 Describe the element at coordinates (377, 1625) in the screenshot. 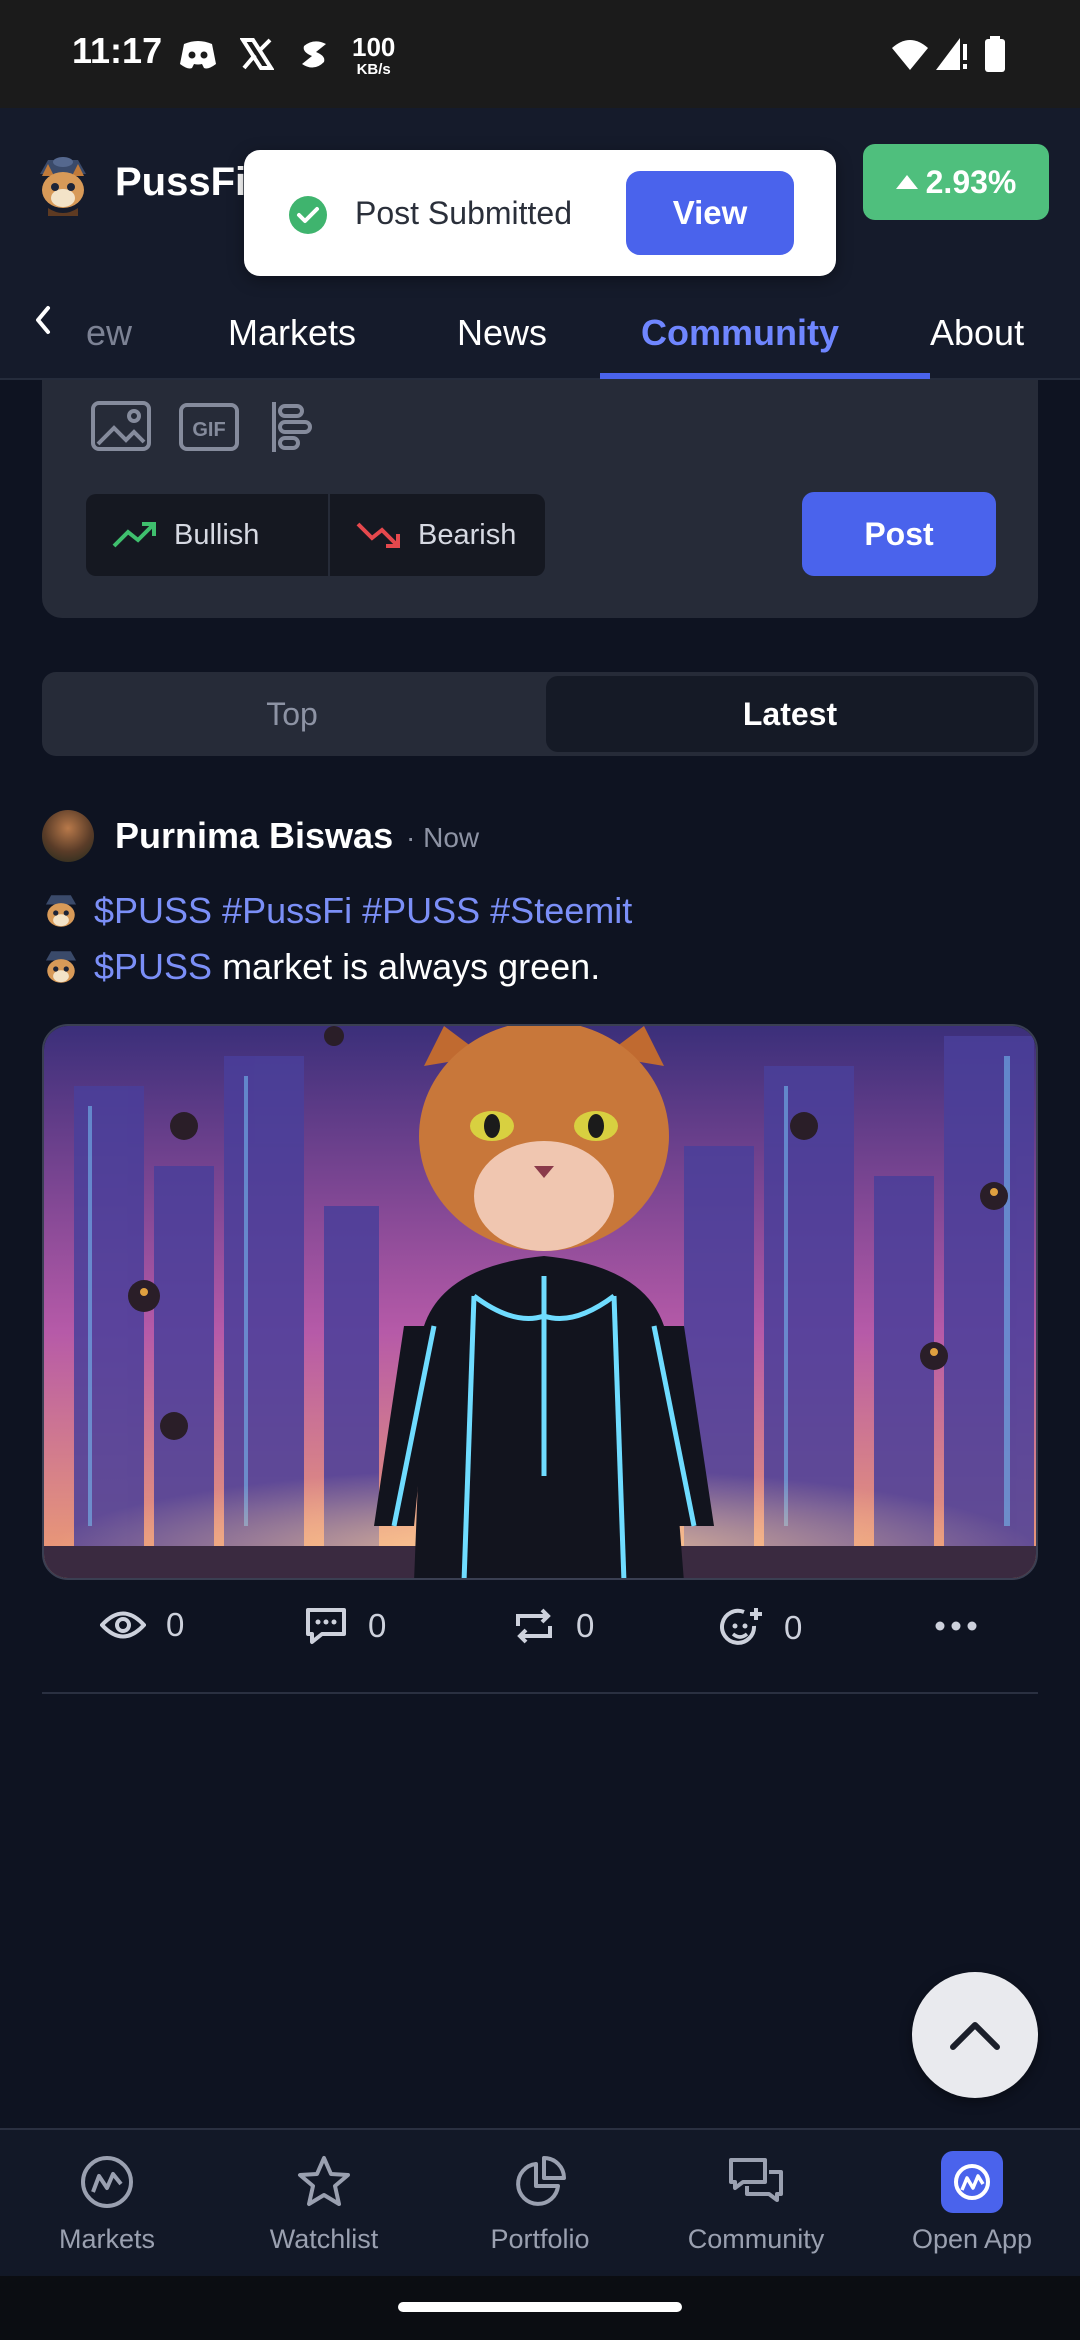

I see `comments-count: 0` at that location.